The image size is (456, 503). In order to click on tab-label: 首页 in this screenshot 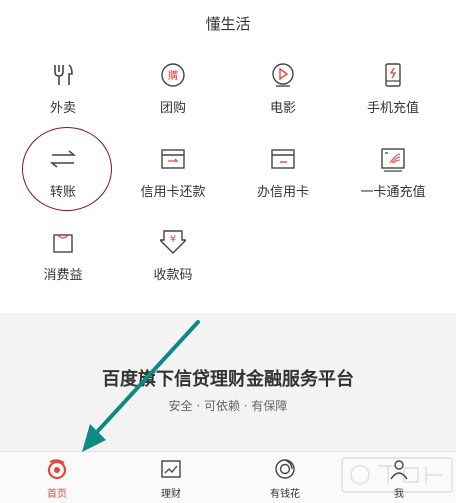, I will do `click(57, 494)`.